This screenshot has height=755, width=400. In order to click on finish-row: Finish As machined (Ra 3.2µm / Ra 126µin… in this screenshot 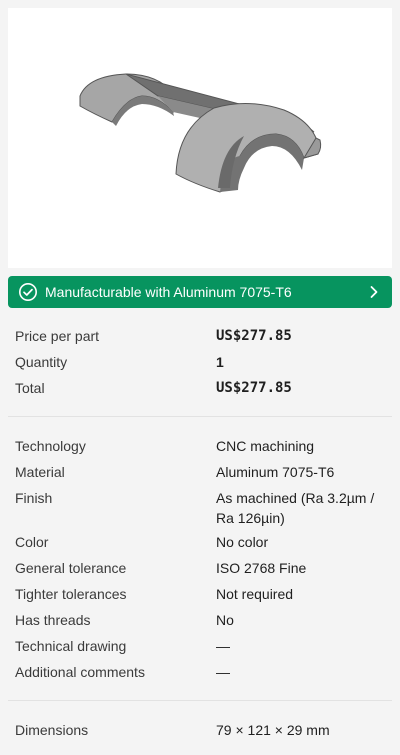, I will do `click(200, 508)`.